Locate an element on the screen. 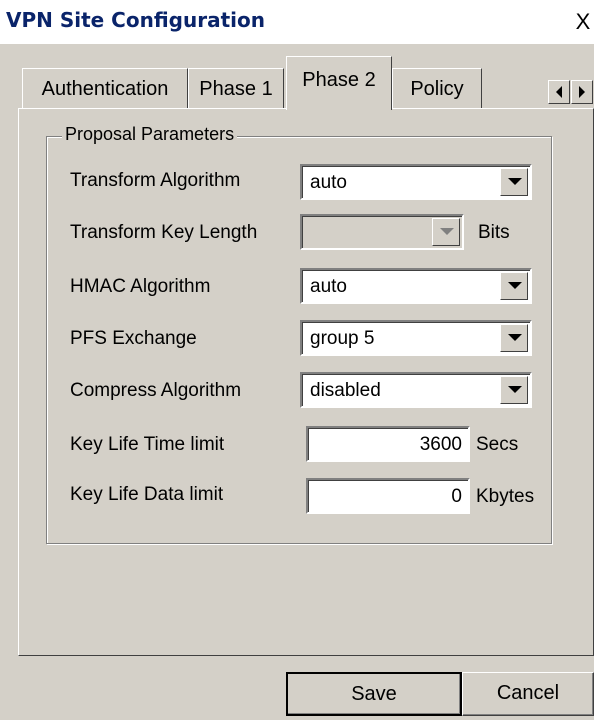  hmac-algorithm-label: HMAC Algorithm is located at coordinates (140, 286).